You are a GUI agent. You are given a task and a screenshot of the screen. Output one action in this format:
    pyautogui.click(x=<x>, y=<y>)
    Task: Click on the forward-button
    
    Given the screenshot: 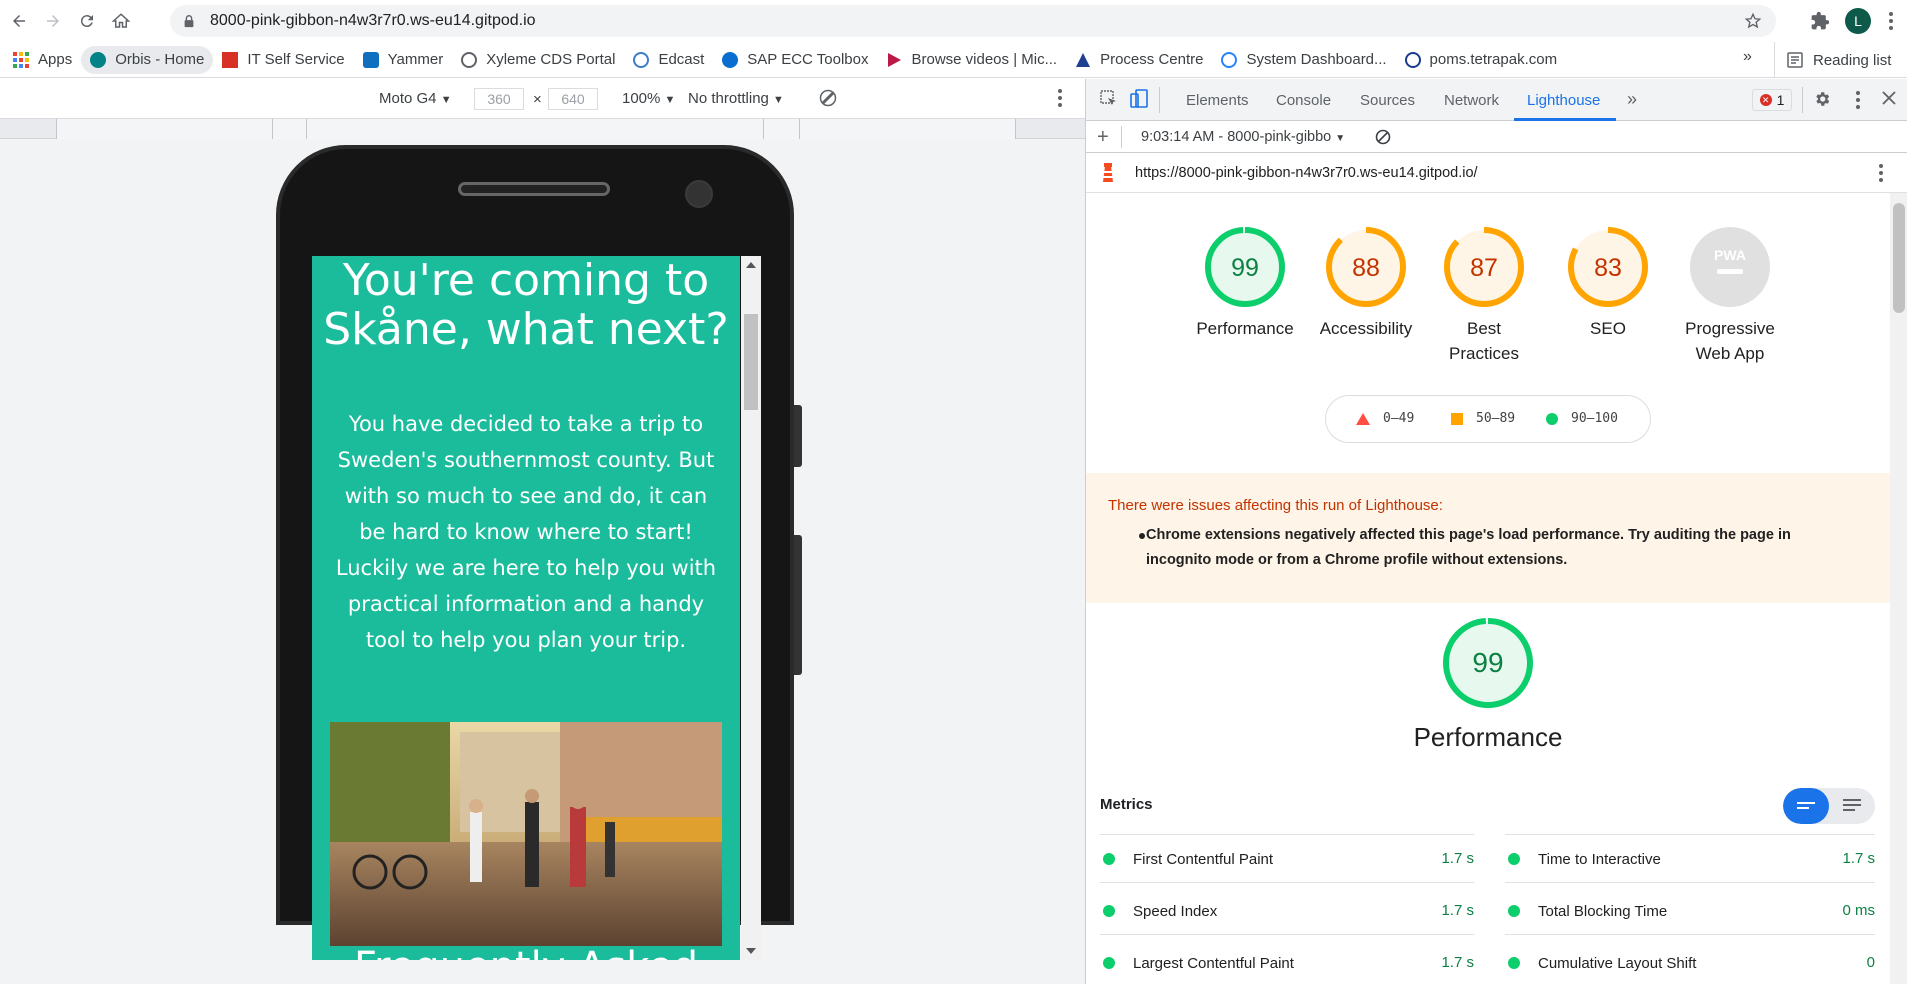 What is the action you would take?
    pyautogui.click(x=53, y=21)
    